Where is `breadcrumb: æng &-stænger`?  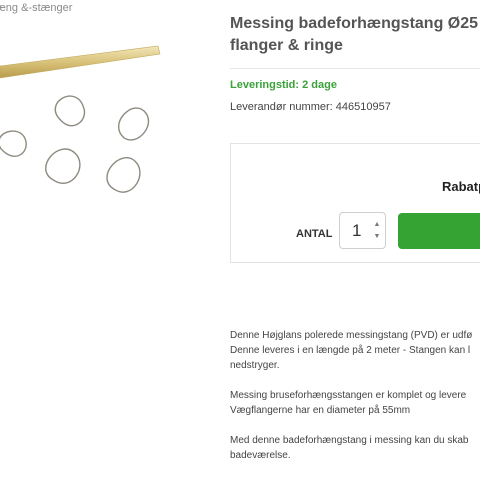 breadcrumb: æng &-stænger is located at coordinates (36, 8).